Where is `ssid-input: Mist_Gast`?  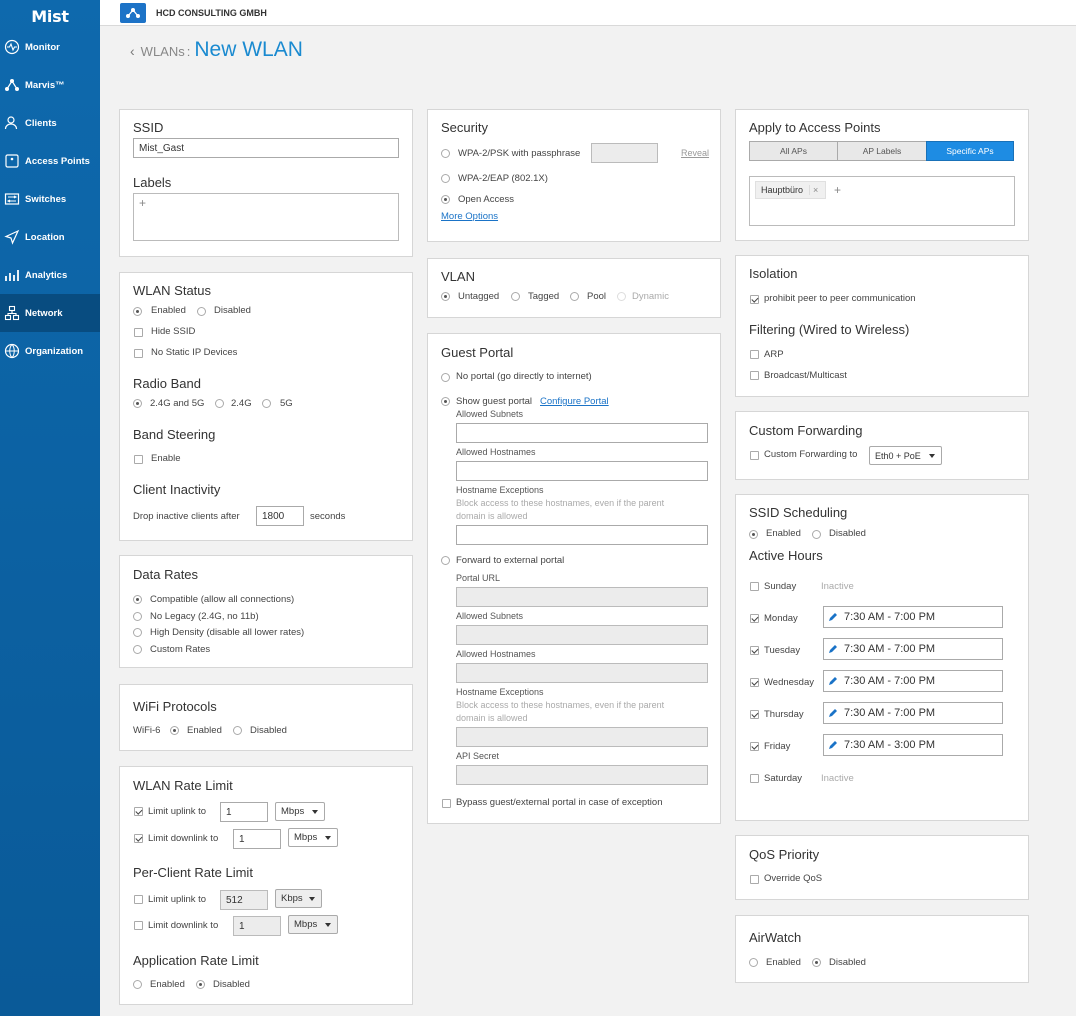 ssid-input: Mist_Gast is located at coordinates (266, 148).